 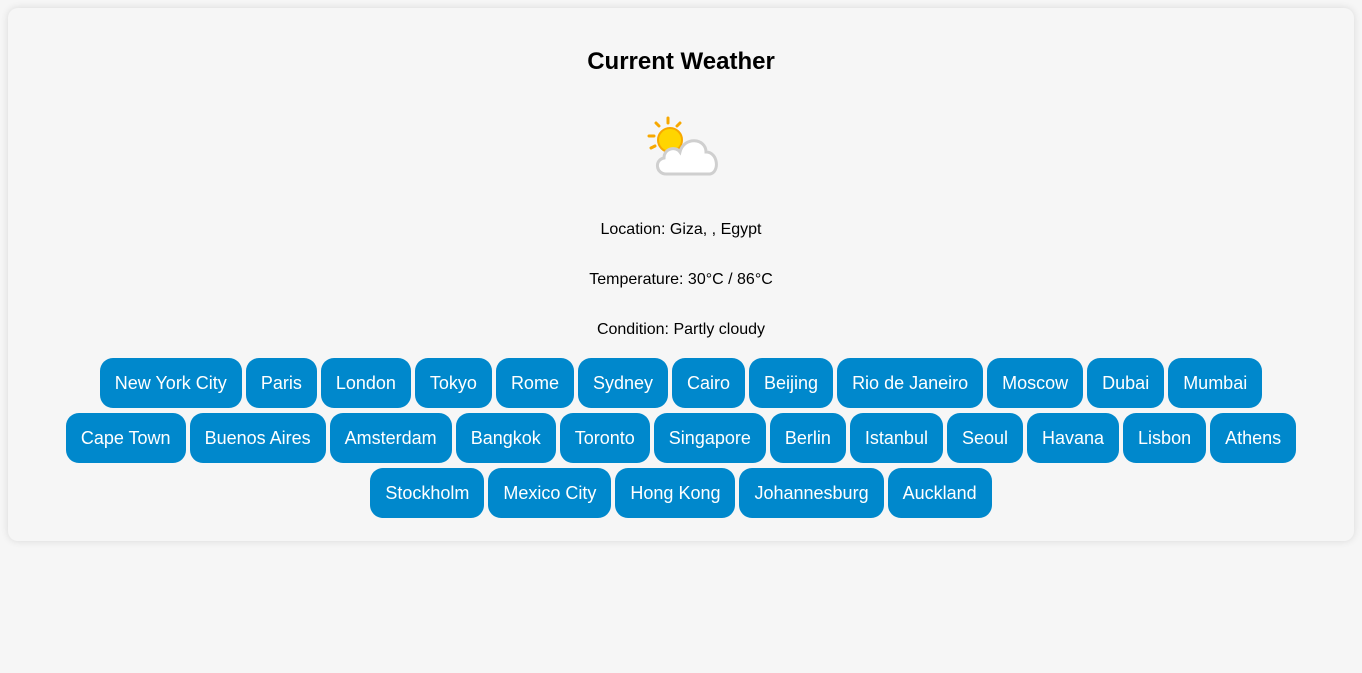 What do you see at coordinates (550, 493) in the screenshot?
I see `city-button-mexico-city: Mexico City` at bounding box center [550, 493].